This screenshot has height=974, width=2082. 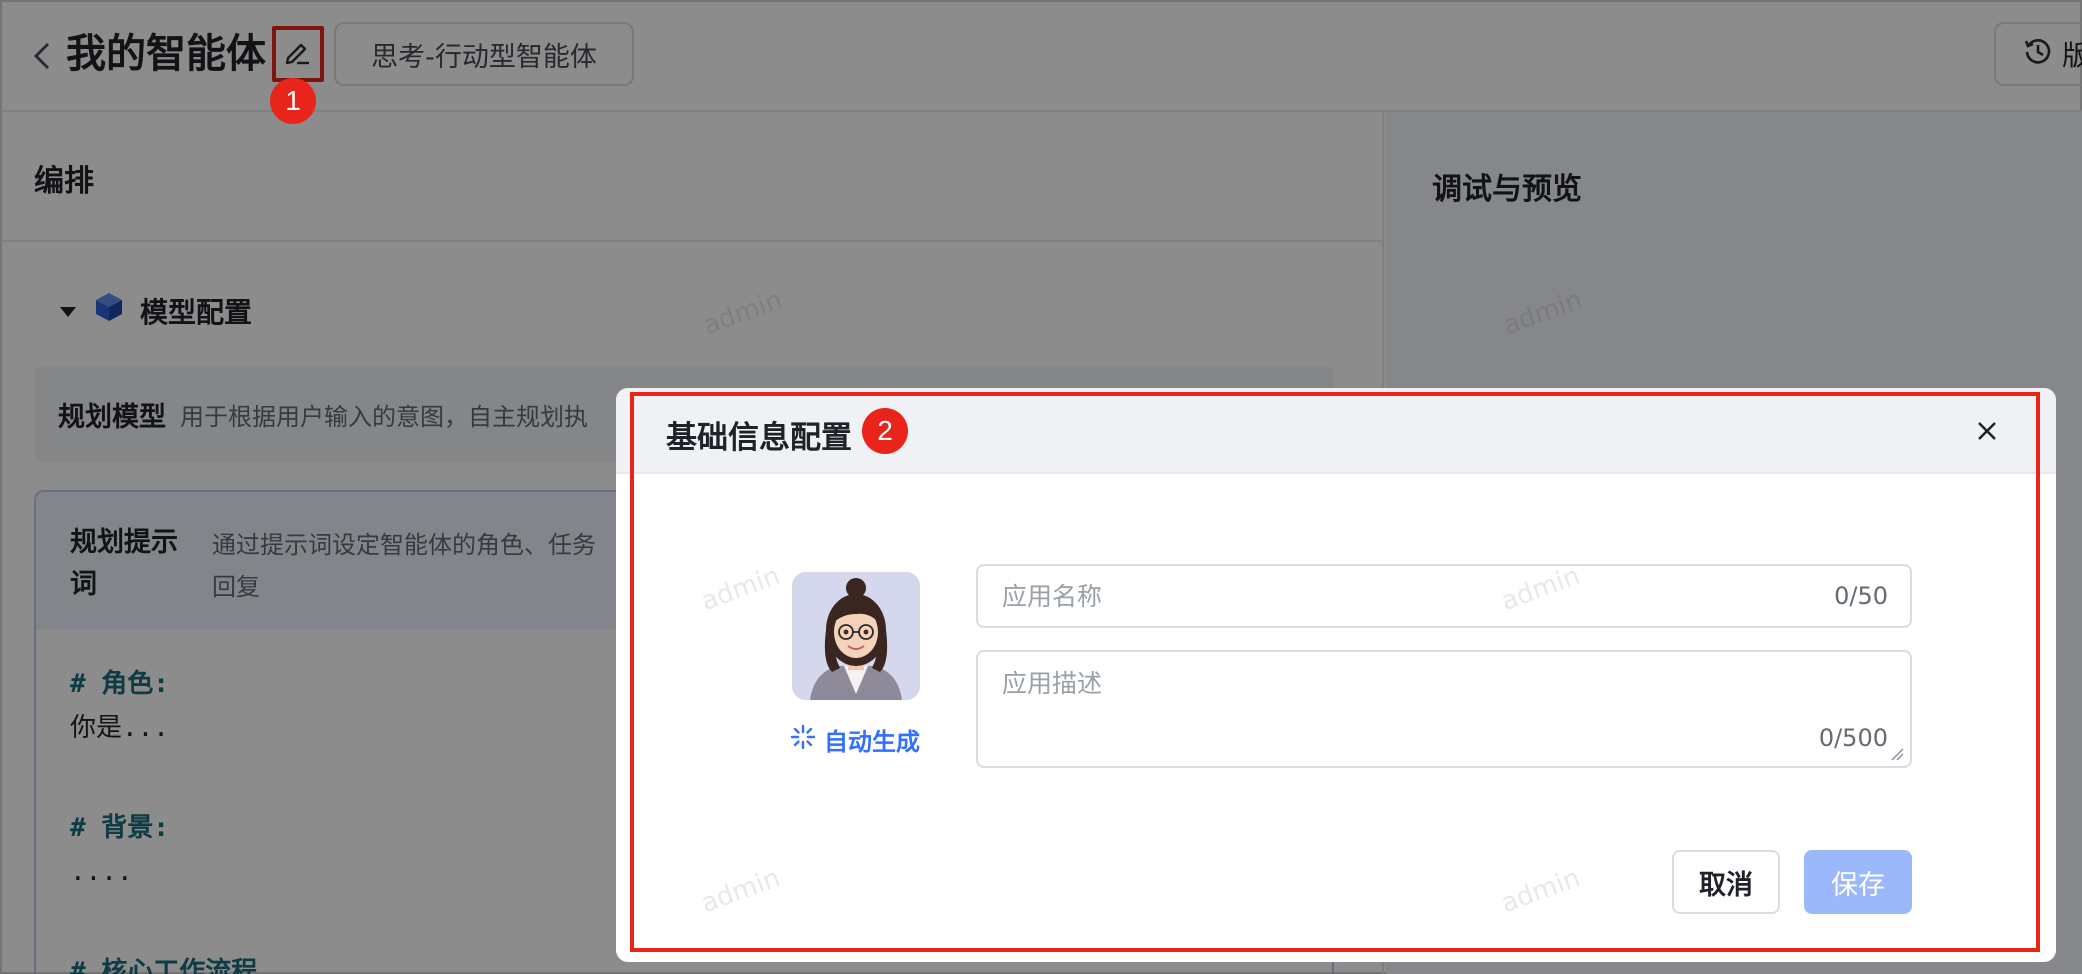 I want to click on desc-char-counter: 0/500, so click(x=1853, y=738).